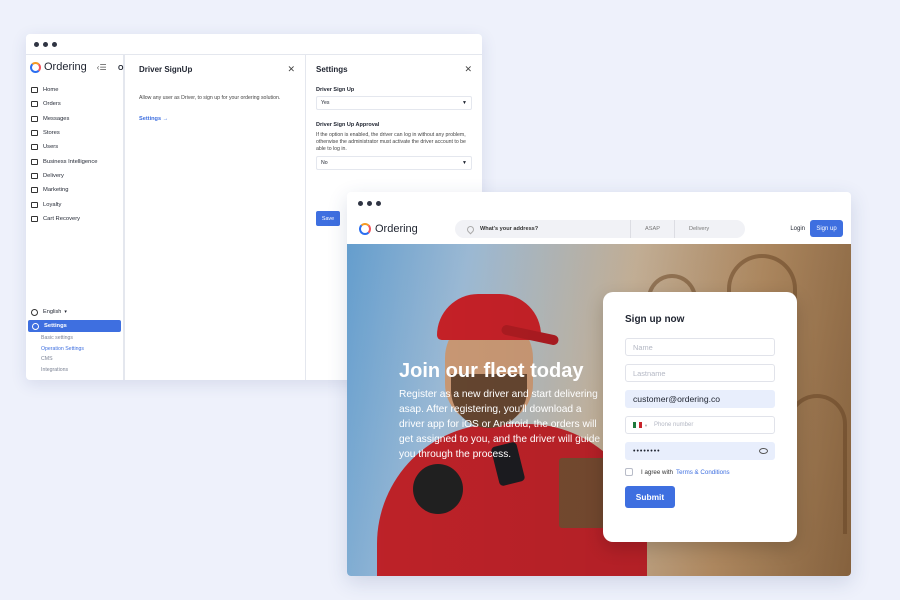 The width and height of the screenshot is (900, 600). I want to click on language-selector: English ▾, so click(74, 312).